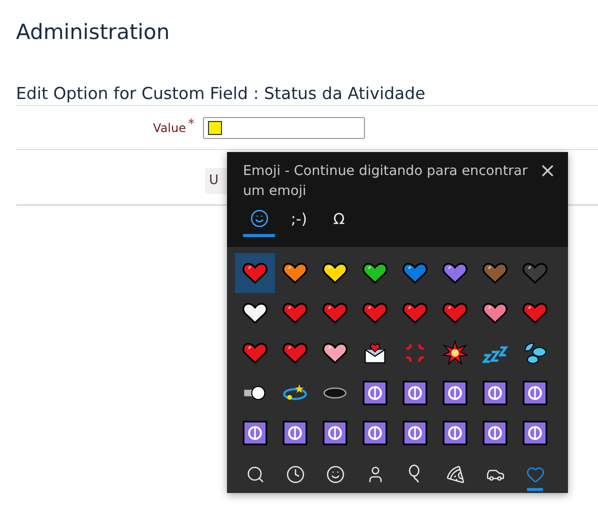 The height and width of the screenshot is (526, 598). What do you see at coordinates (535, 474) in the screenshot?
I see `heart-icon` at bounding box center [535, 474].